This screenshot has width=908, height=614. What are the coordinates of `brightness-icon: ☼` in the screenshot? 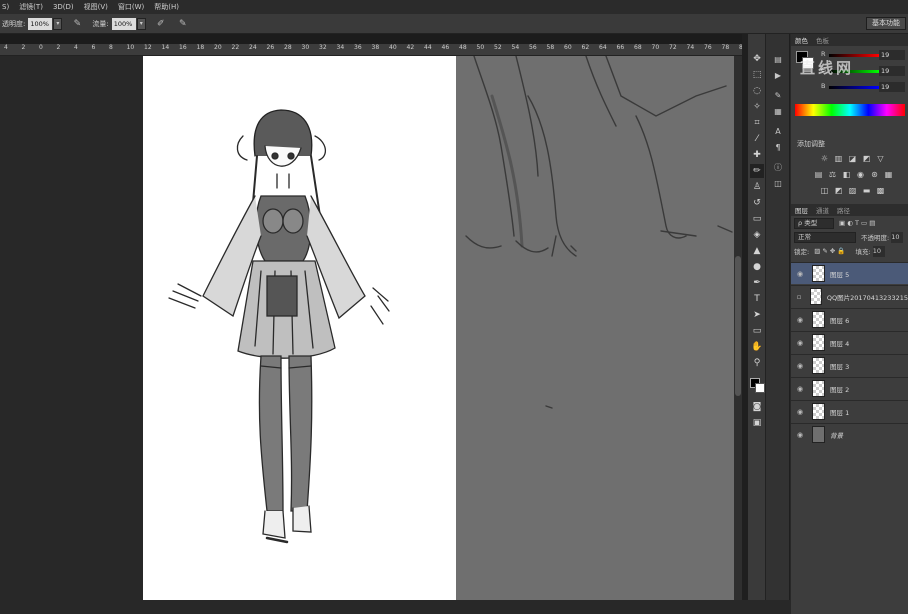 It's located at (824, 159).